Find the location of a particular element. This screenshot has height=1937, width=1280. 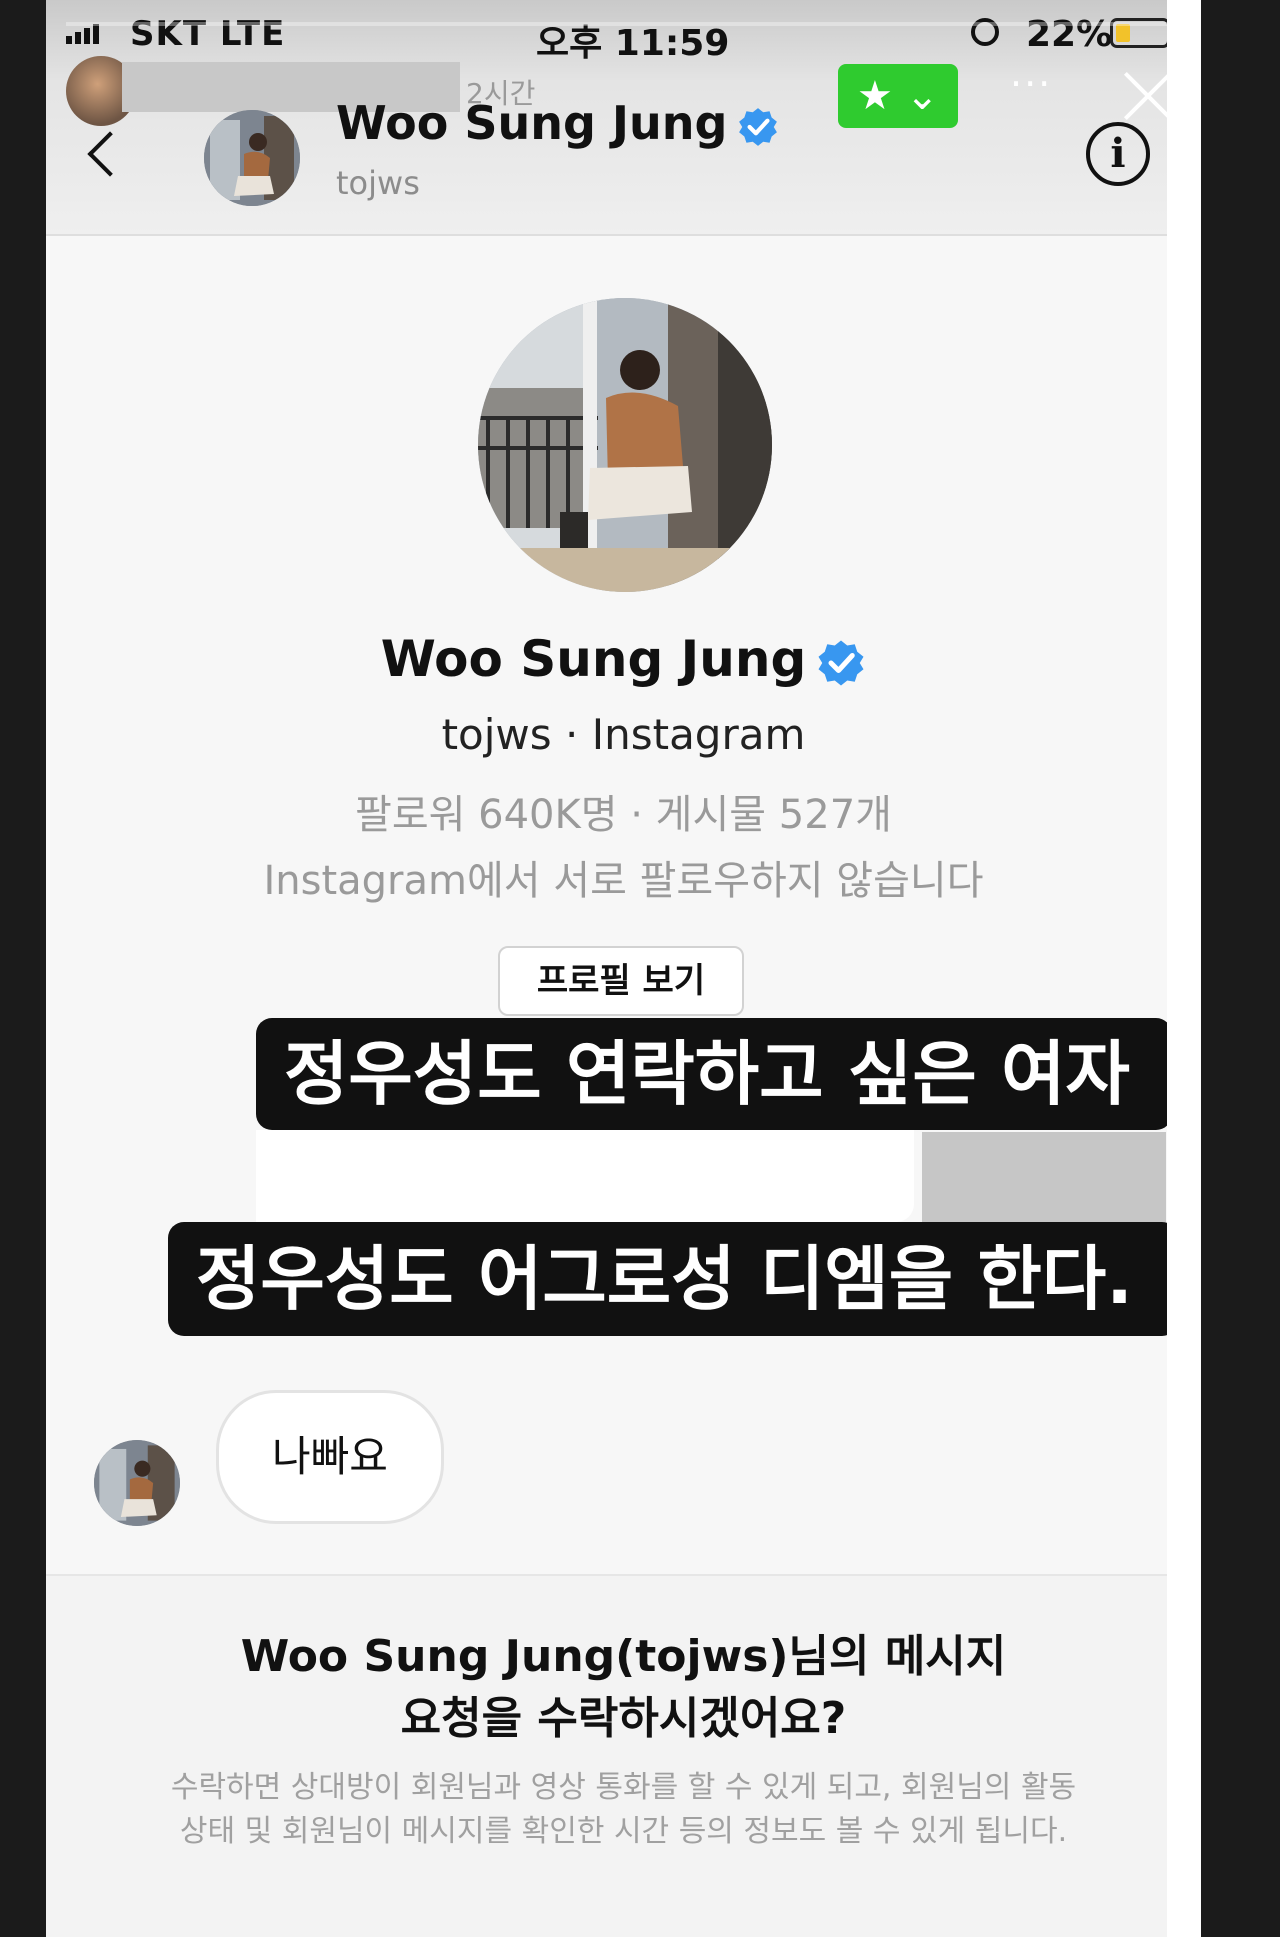

caption-line-1: 정우성도 연락하고 싶은 여자 is located at coordinates (714, 1074).